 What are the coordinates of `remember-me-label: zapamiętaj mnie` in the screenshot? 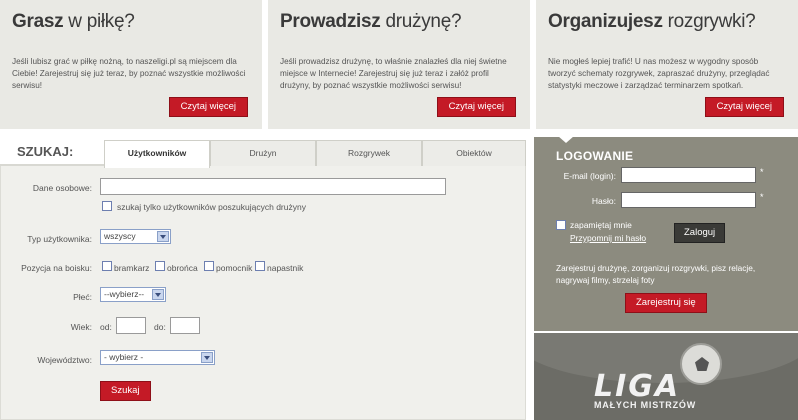 It's located at (601, 225).